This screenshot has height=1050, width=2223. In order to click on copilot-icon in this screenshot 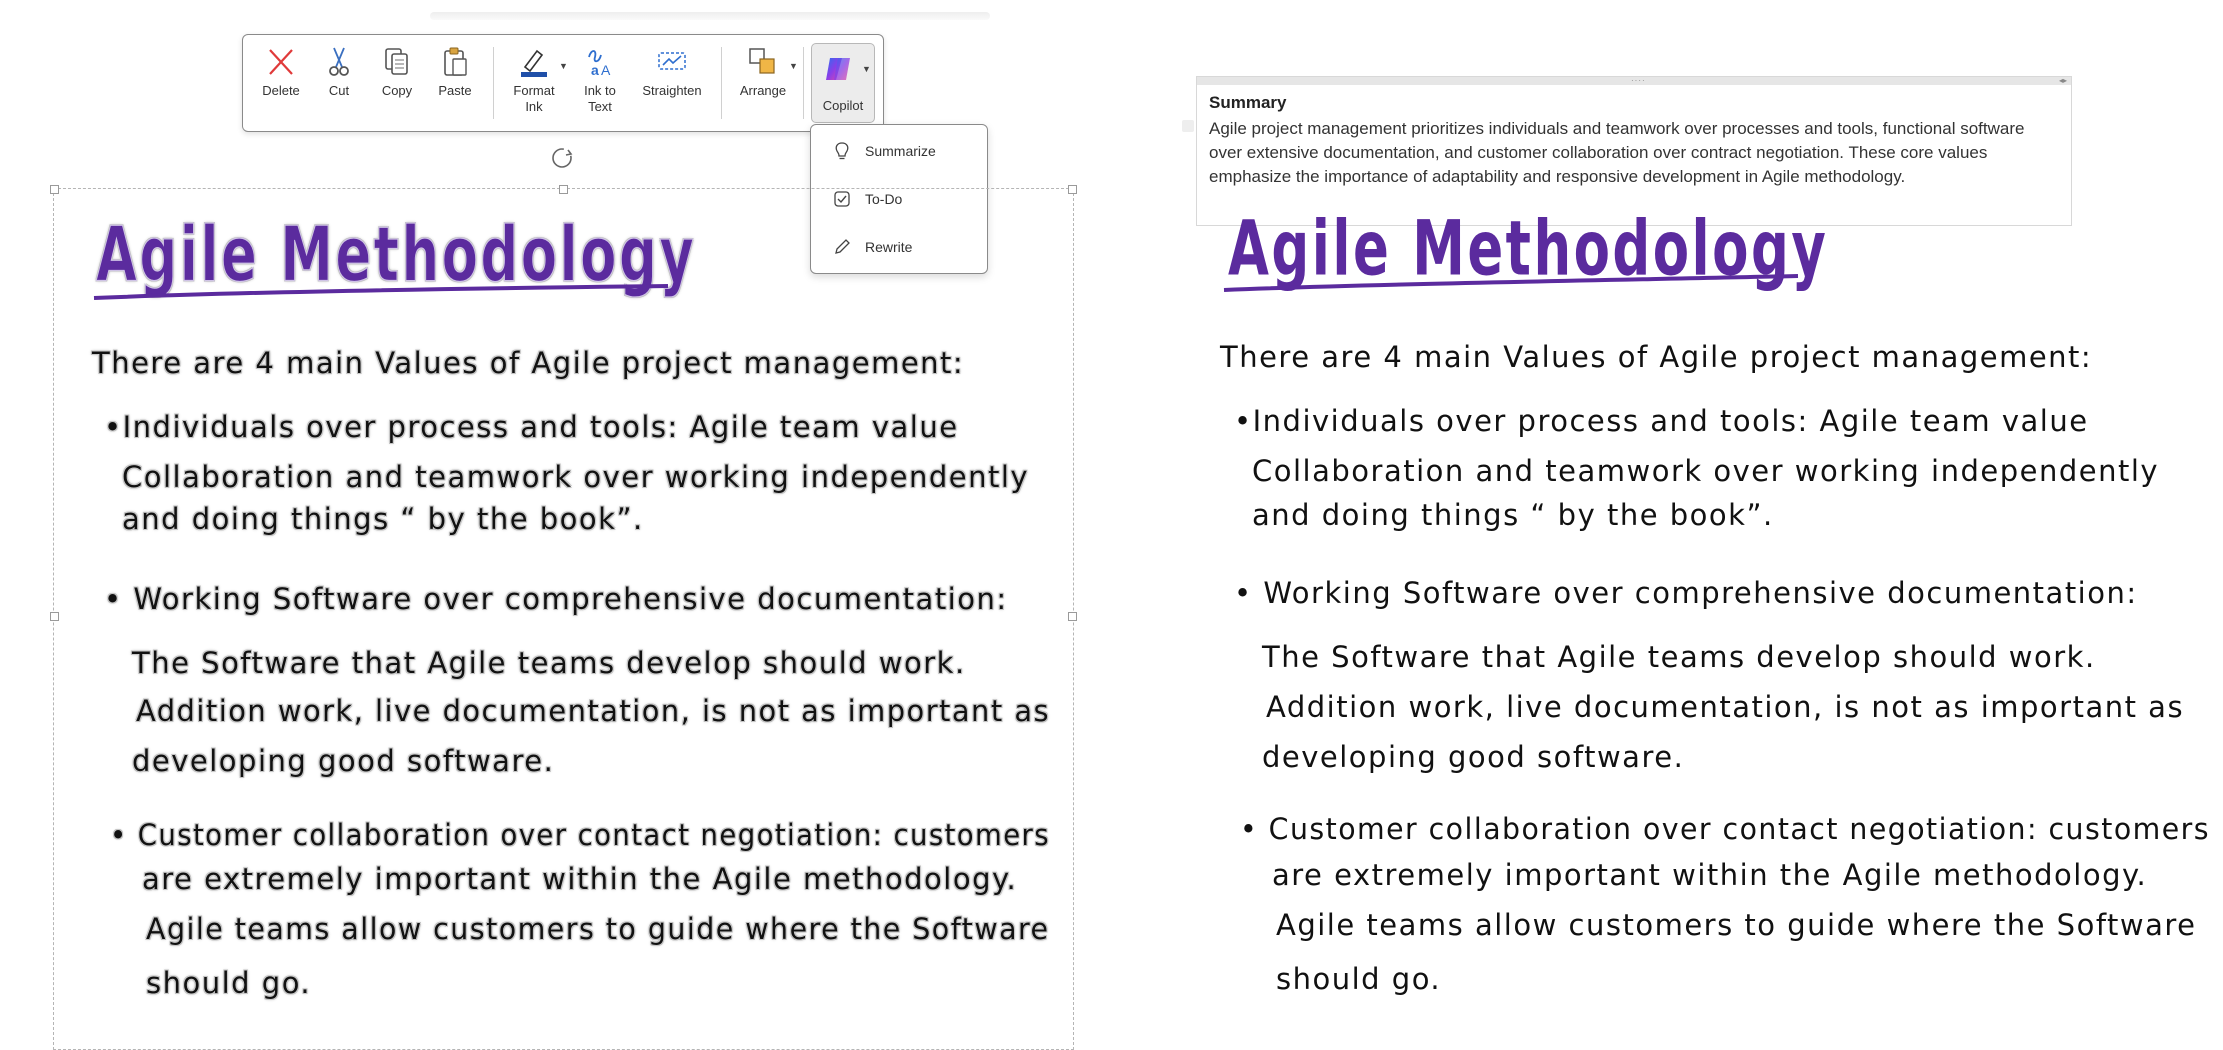, I will do `click(838, 69)`.